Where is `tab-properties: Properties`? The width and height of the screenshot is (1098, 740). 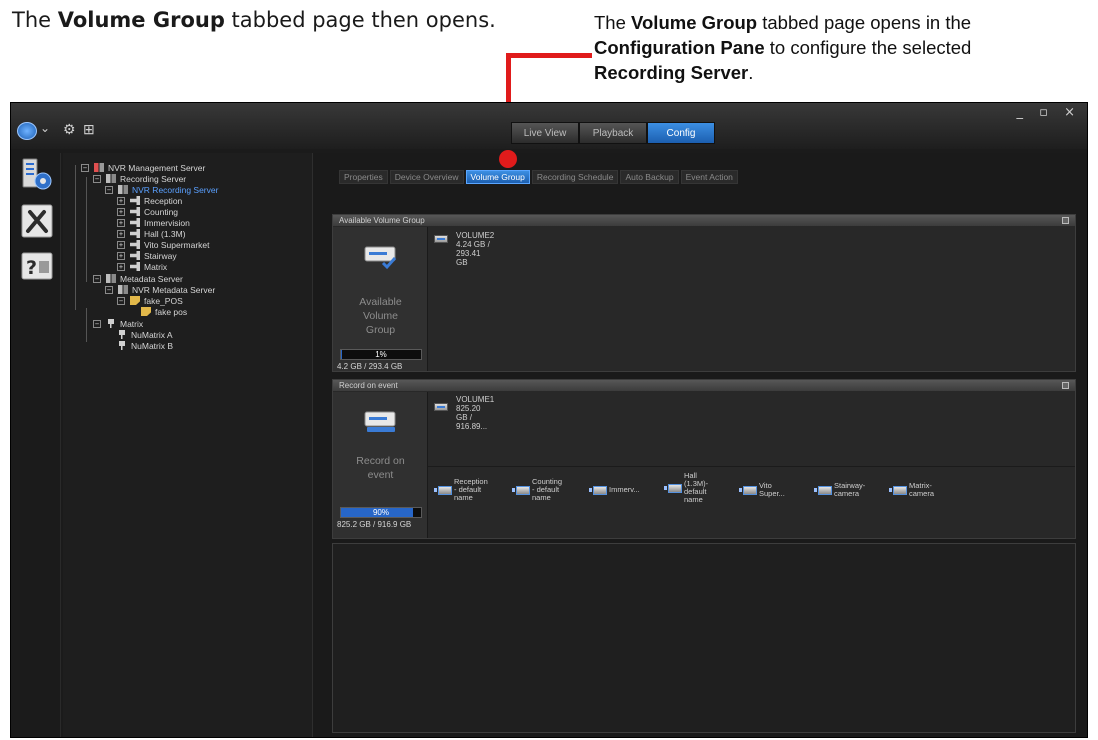
tab-properties: Properties is located at coordinates (363, 177).